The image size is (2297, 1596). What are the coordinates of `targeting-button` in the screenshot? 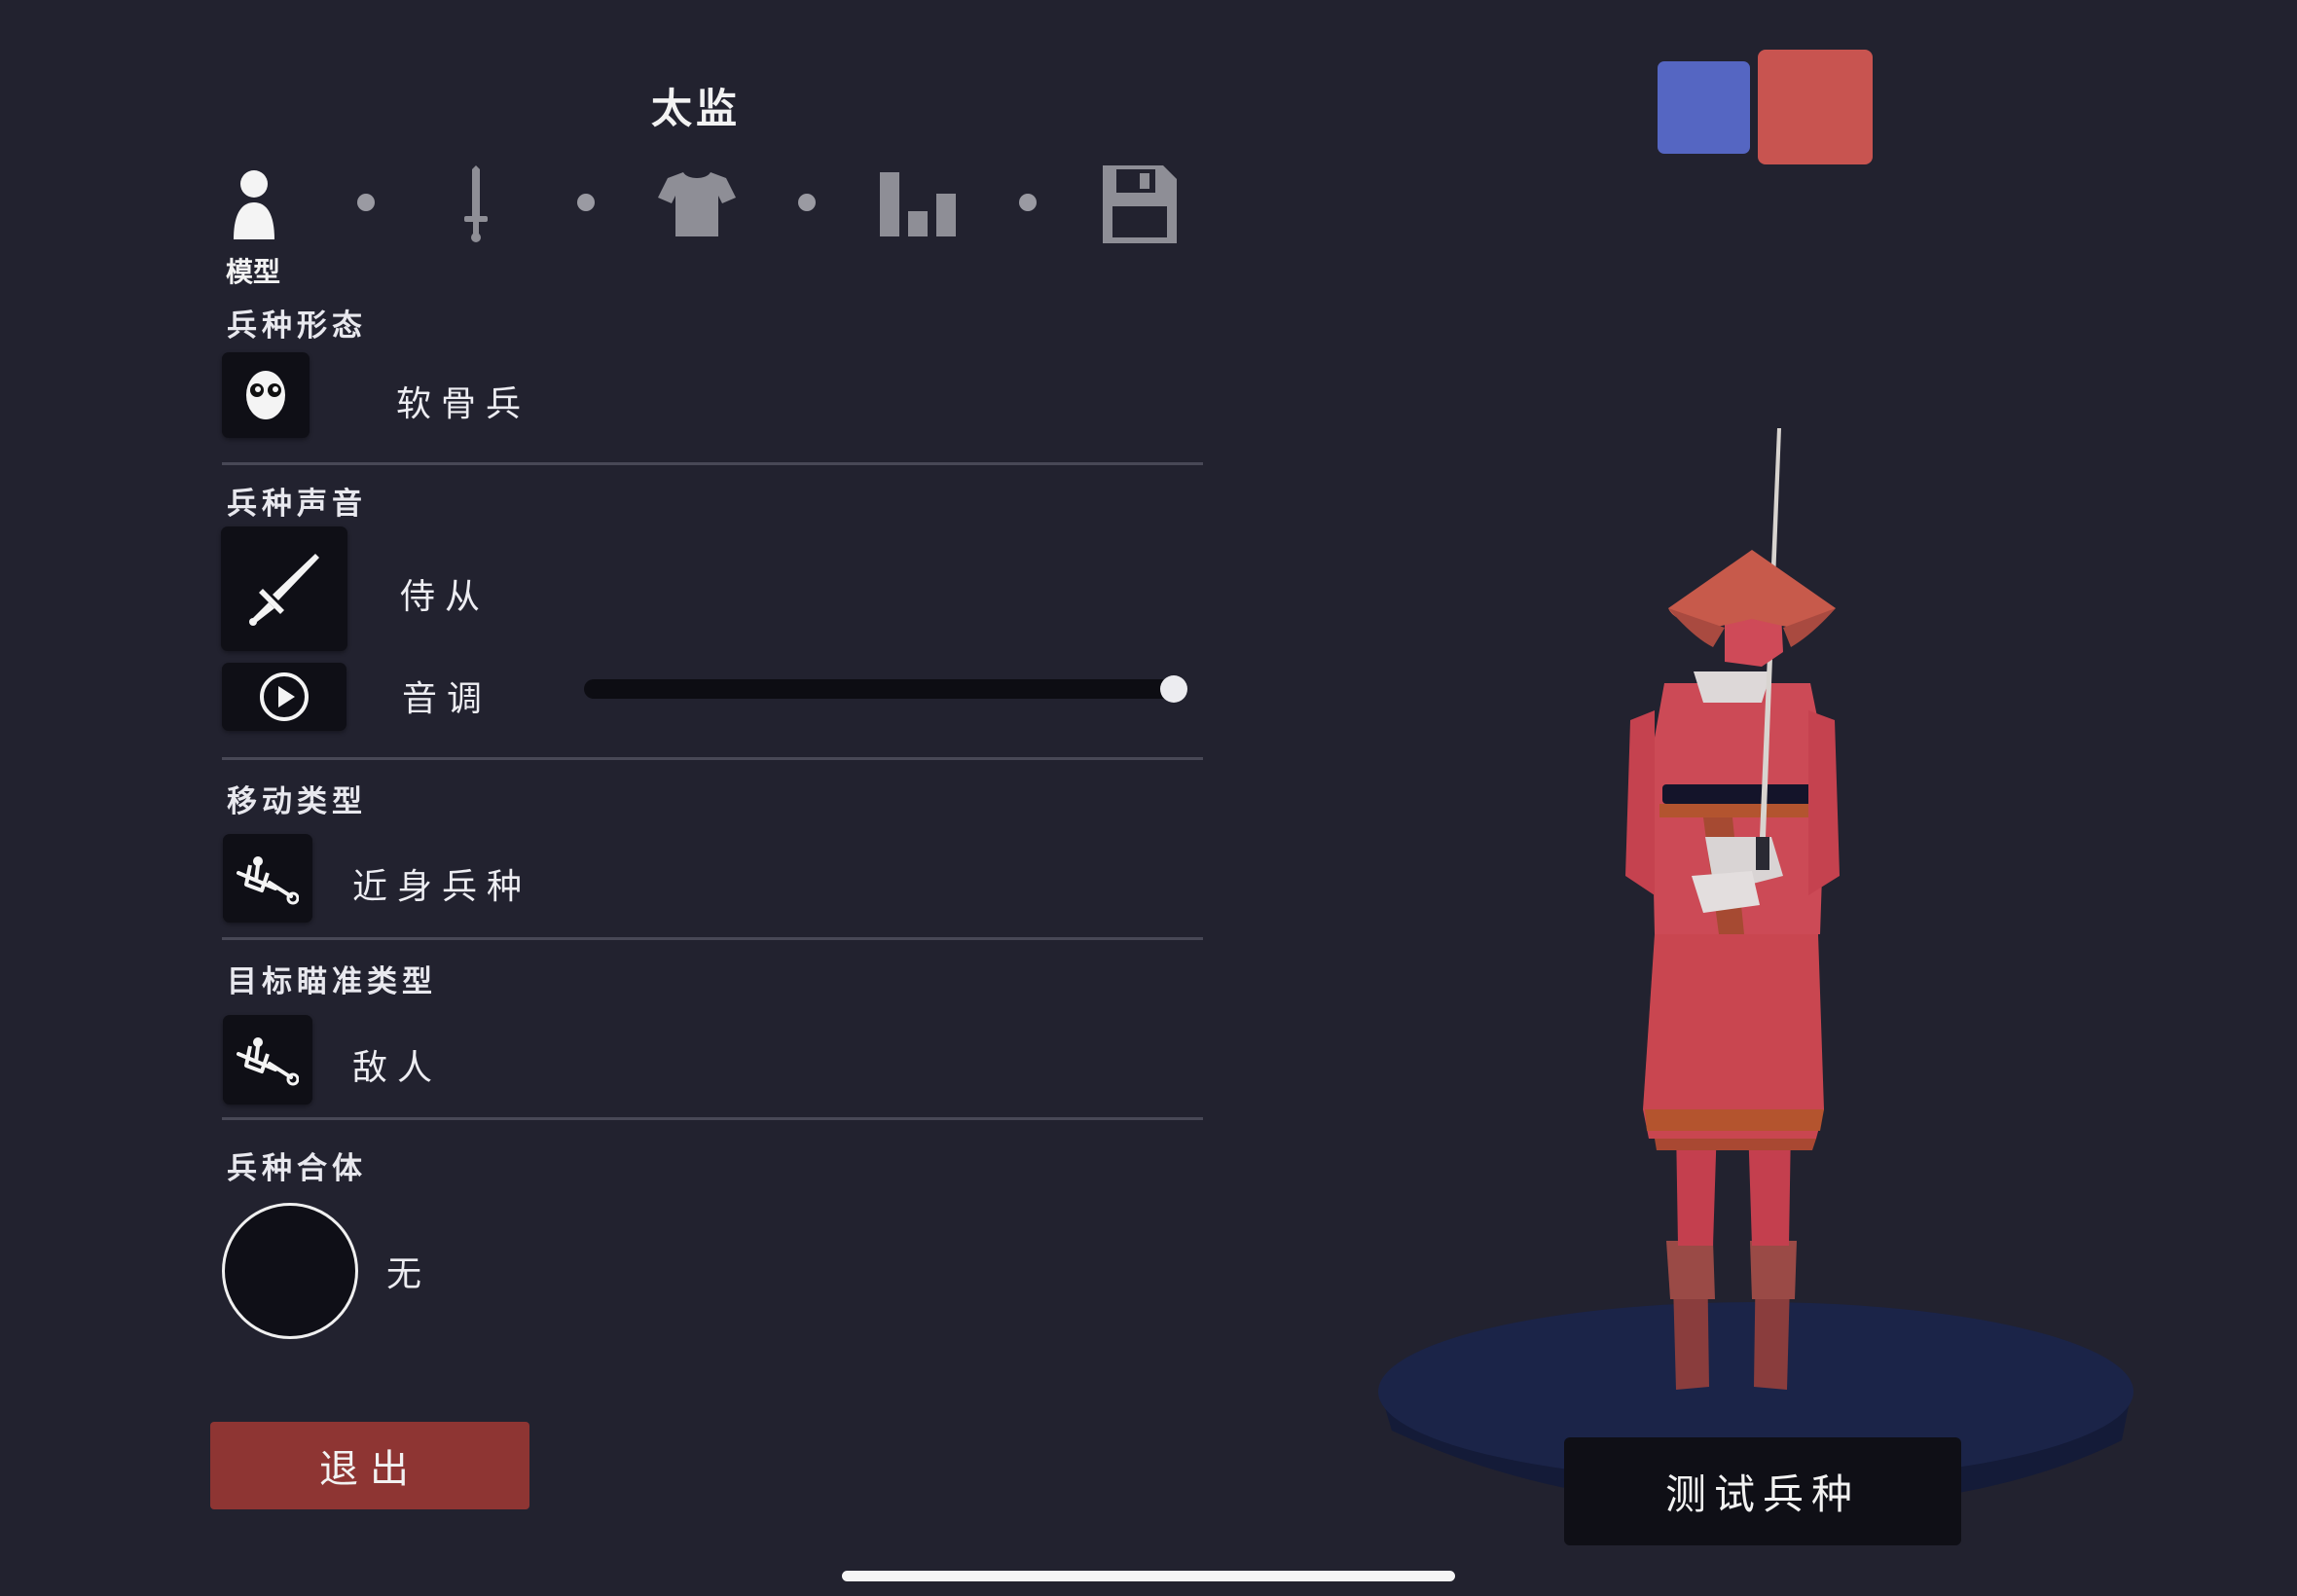 It's located at (267, 1060).